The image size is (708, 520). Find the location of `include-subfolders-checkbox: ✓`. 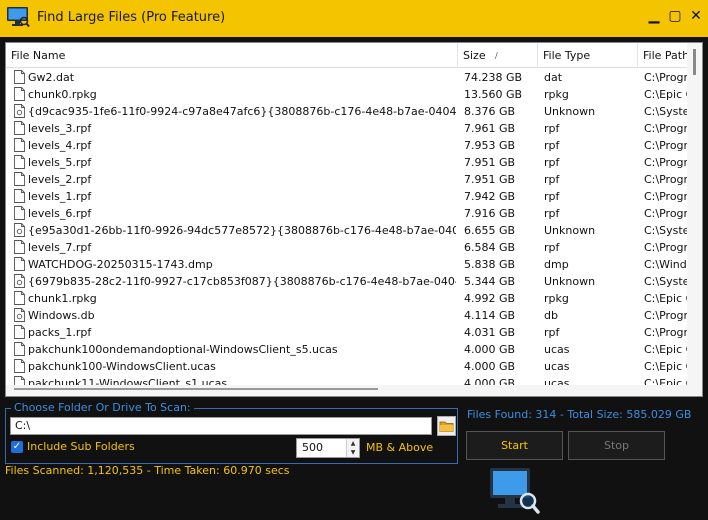

include-subfolders-checkbox: ✓ is located at coordinates (17, 447).